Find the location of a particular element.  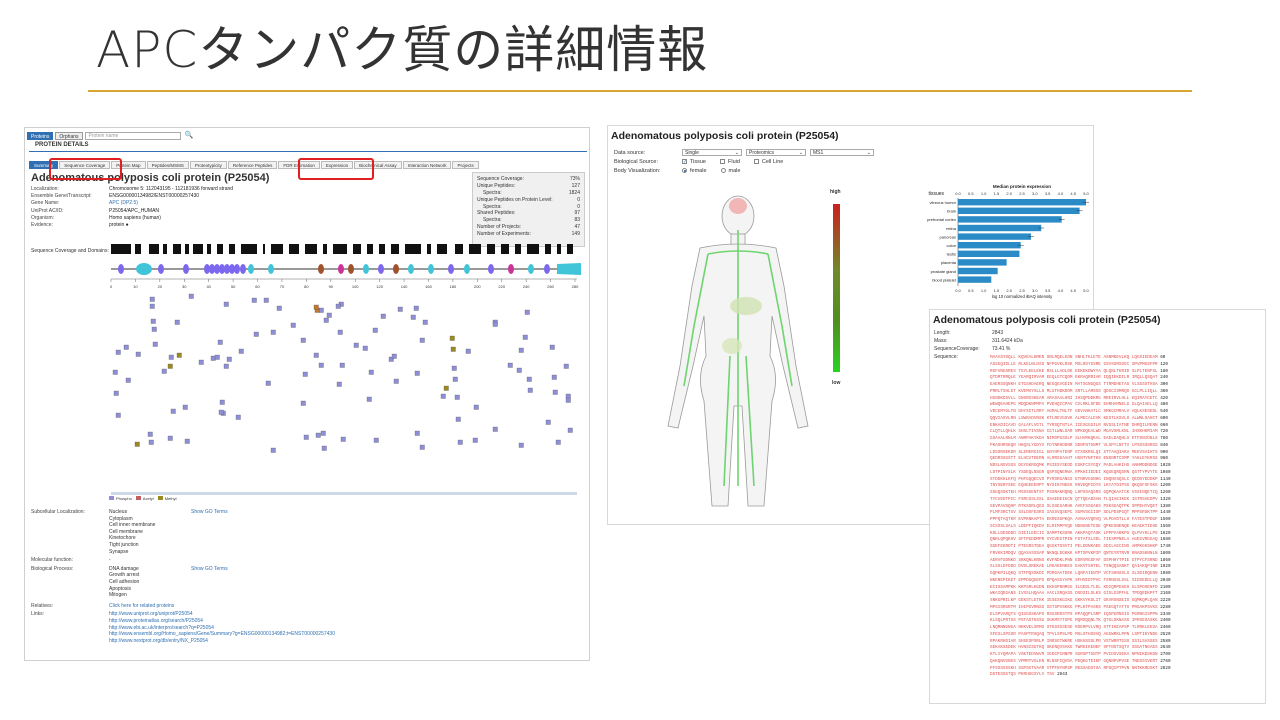

tab-proteins: Proteins is located at coordinates (40, 136).